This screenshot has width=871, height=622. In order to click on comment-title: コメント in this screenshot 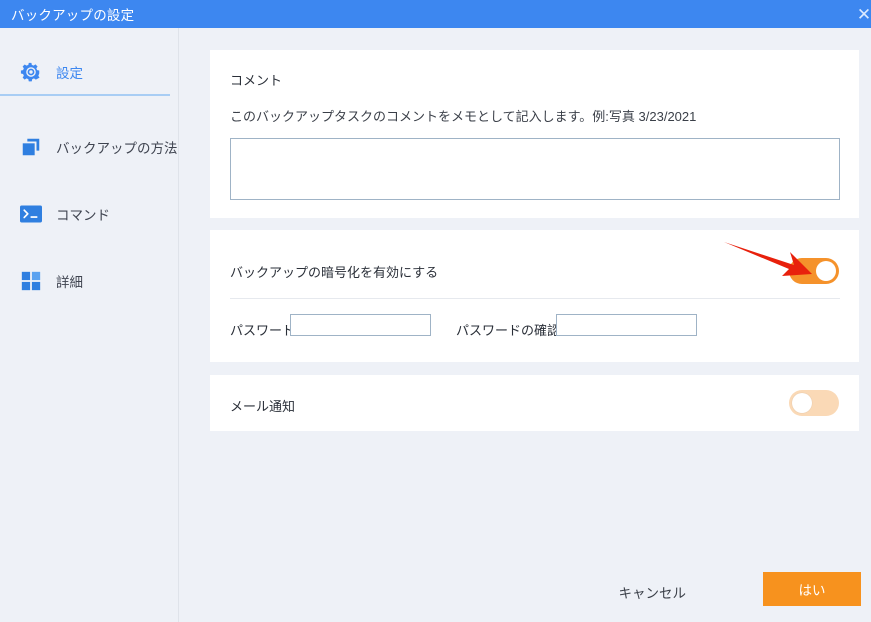, I will do `click(256, 80)`.